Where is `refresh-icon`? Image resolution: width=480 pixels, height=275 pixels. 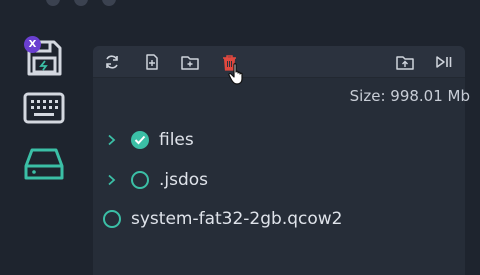
refresh-icon is located at coordinates (112, 62).